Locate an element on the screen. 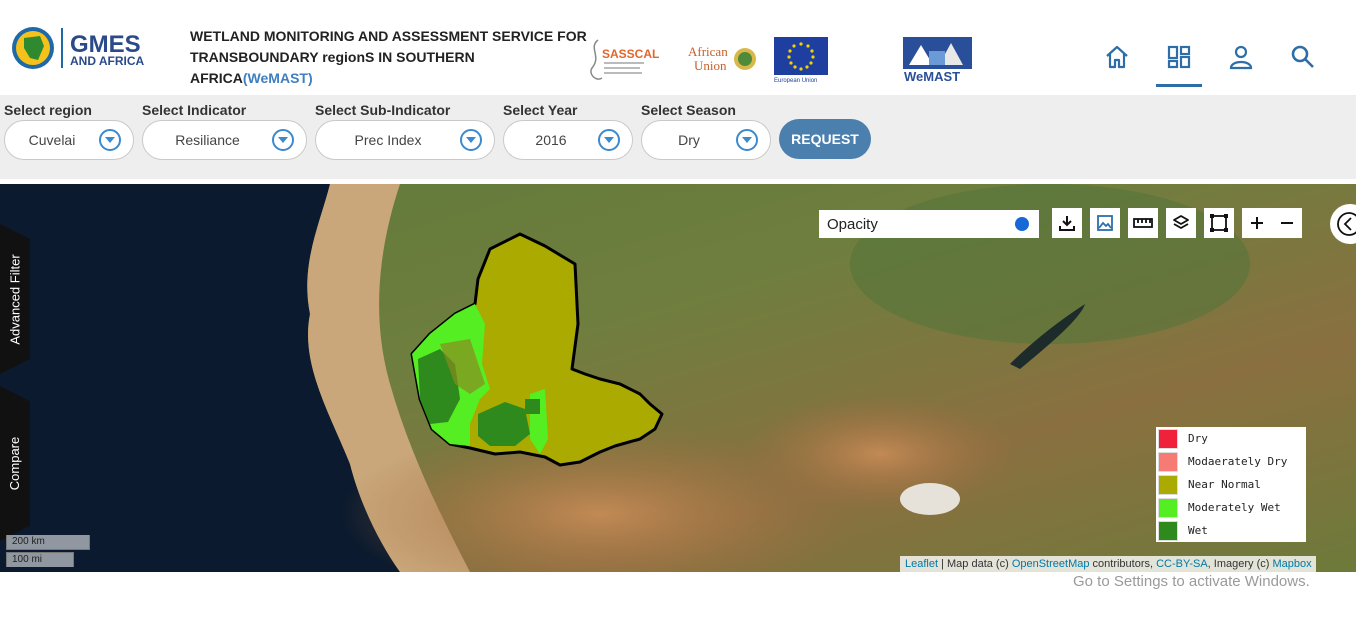 The height and width of the screenshot is (622, 1366). year-value: 2016 is located at coordinates (551, 140).